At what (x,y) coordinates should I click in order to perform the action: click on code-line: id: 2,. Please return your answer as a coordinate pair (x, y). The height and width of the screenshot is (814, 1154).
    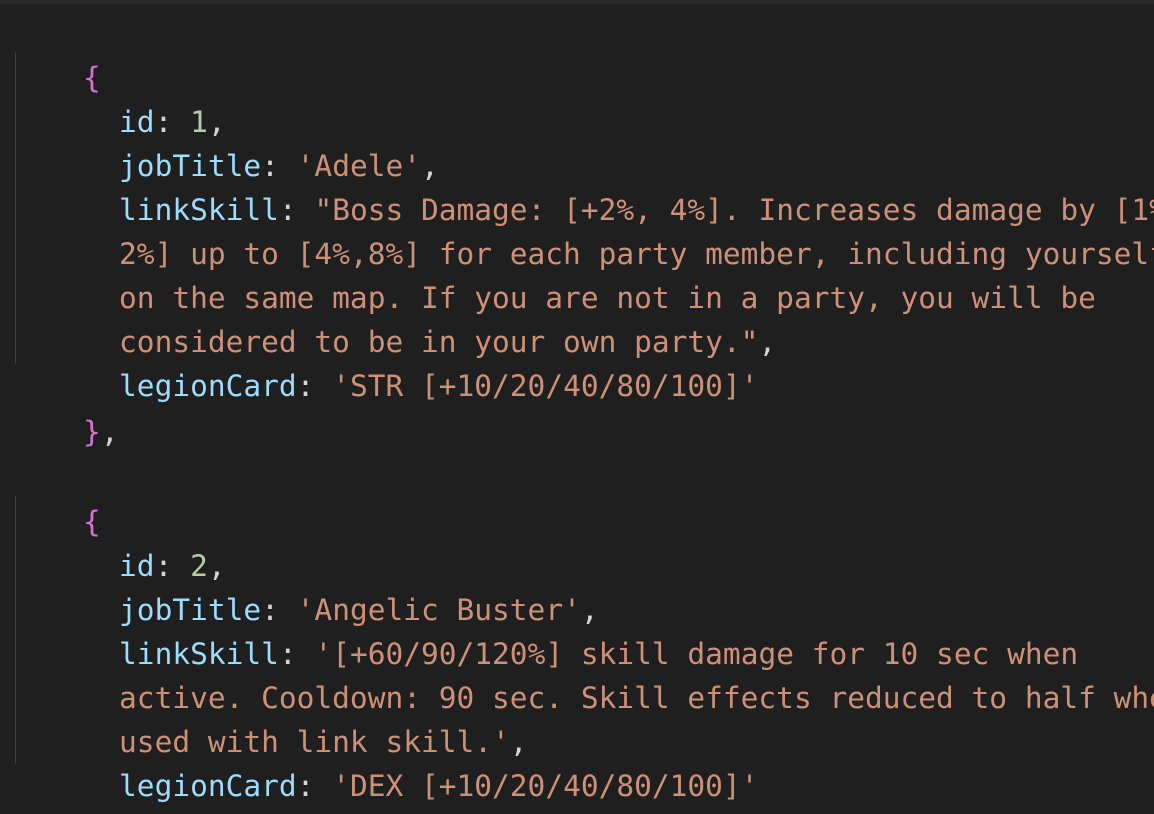
    Looking at the image, I should click on (172, 566).